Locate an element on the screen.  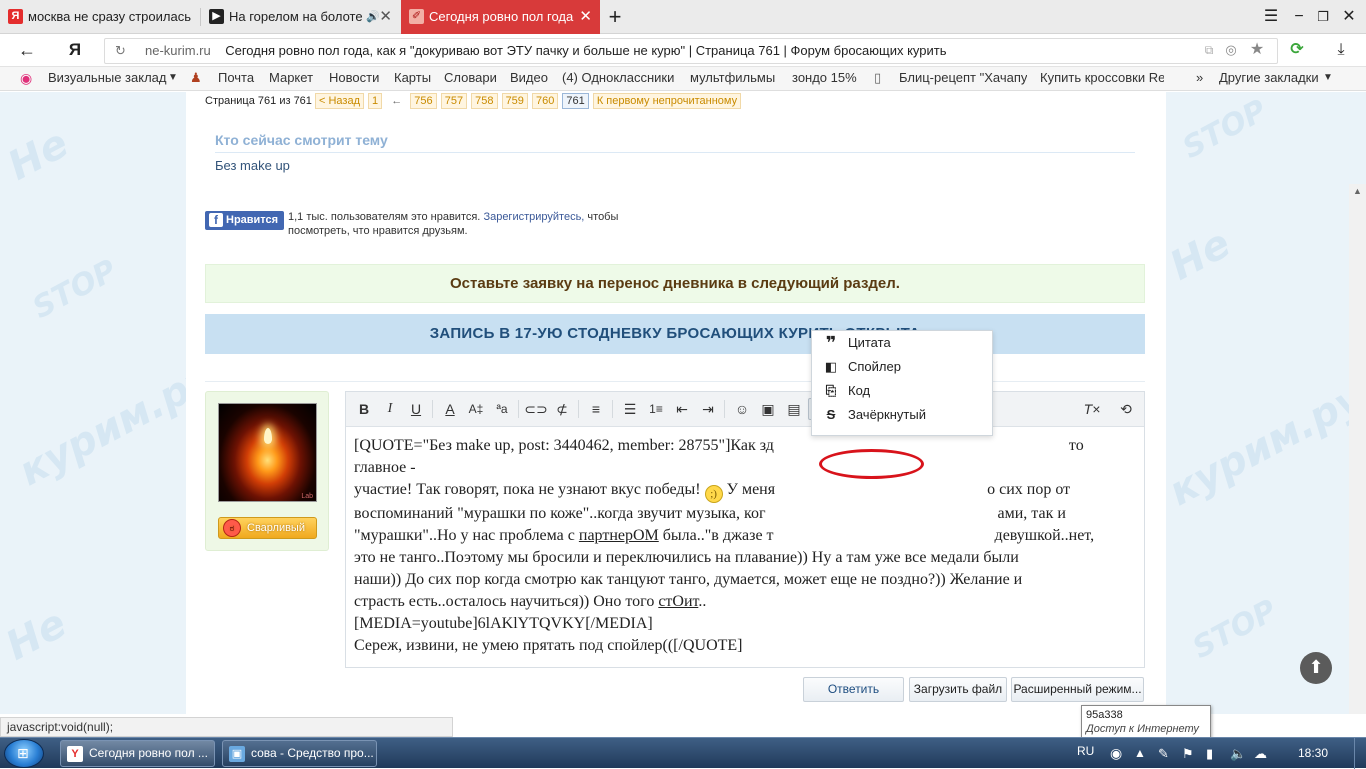
image-icon: ▣ is located at coordinates (768, 409).